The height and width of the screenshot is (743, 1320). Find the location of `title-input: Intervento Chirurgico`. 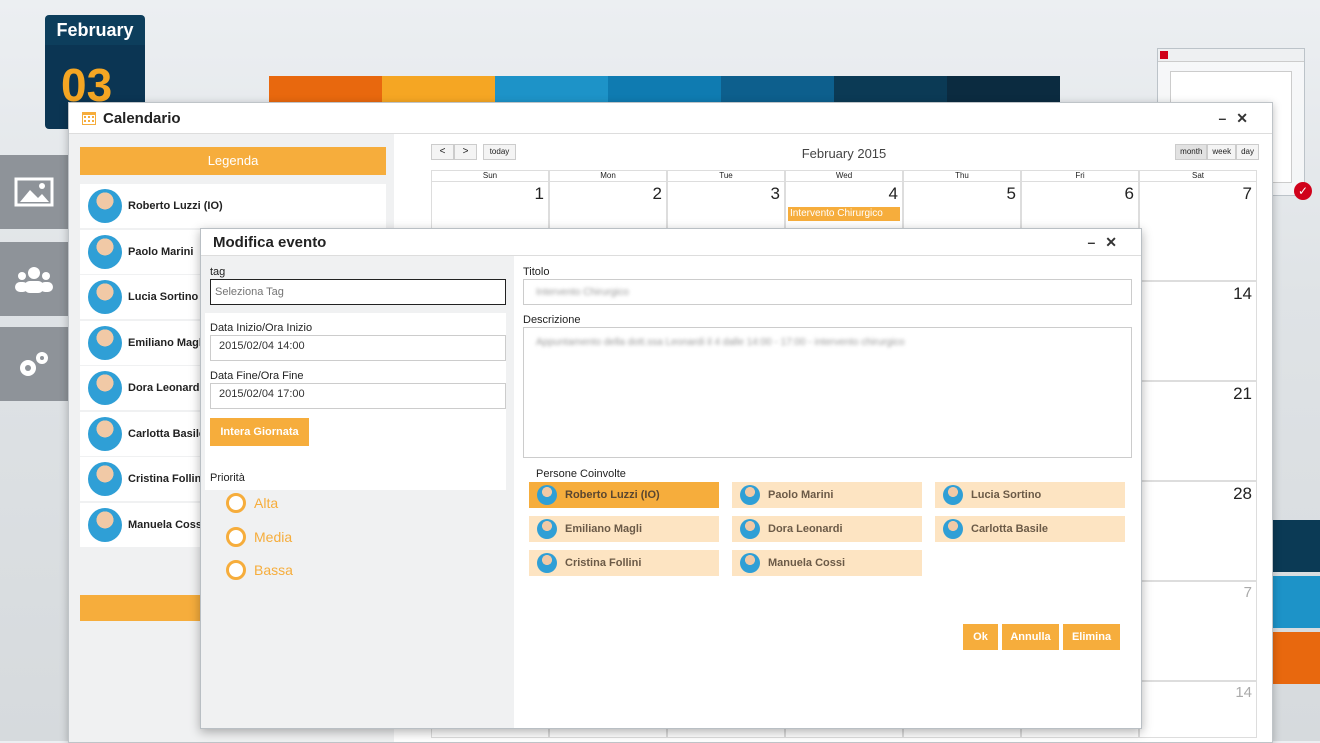

title-input: Intervento Chirurgico is located at coordinates (827, 292).